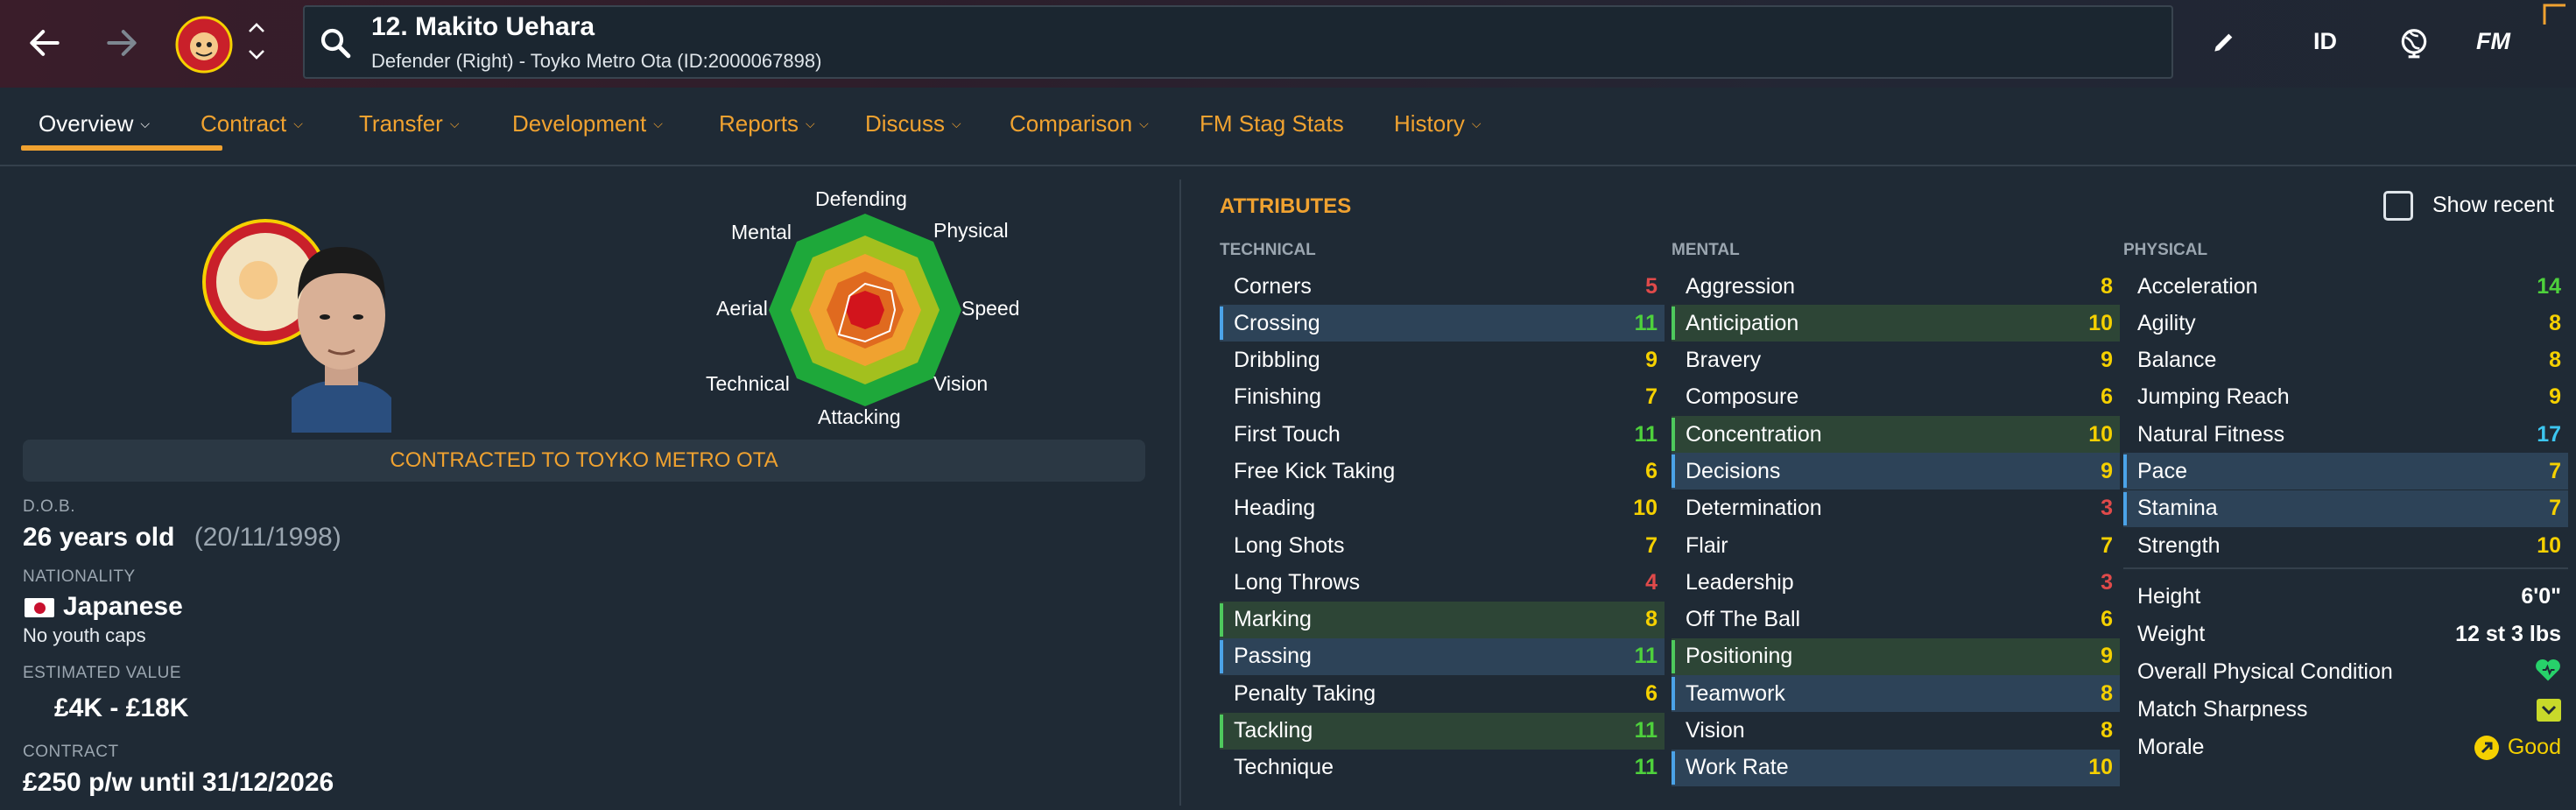  I want to click on player-portrait, so click(298, 326).